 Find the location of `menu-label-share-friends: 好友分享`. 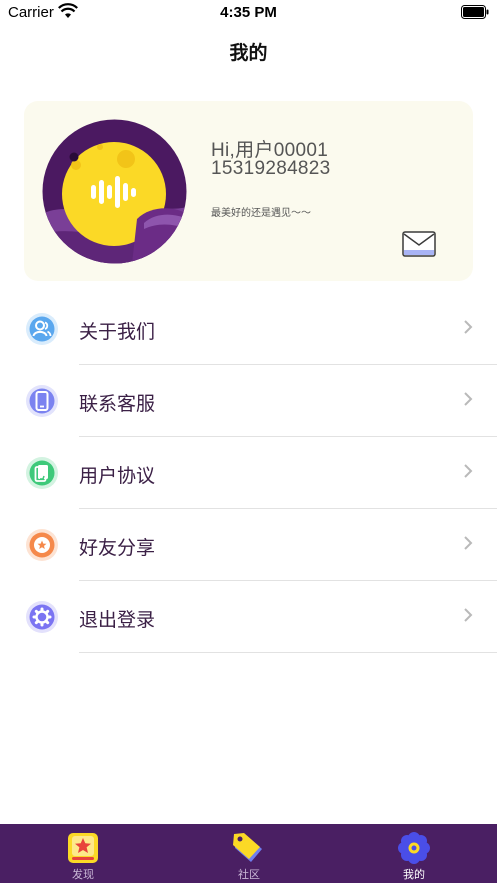

menu-label-share-friends: 好友分享 is located at coordinates (117, 548).